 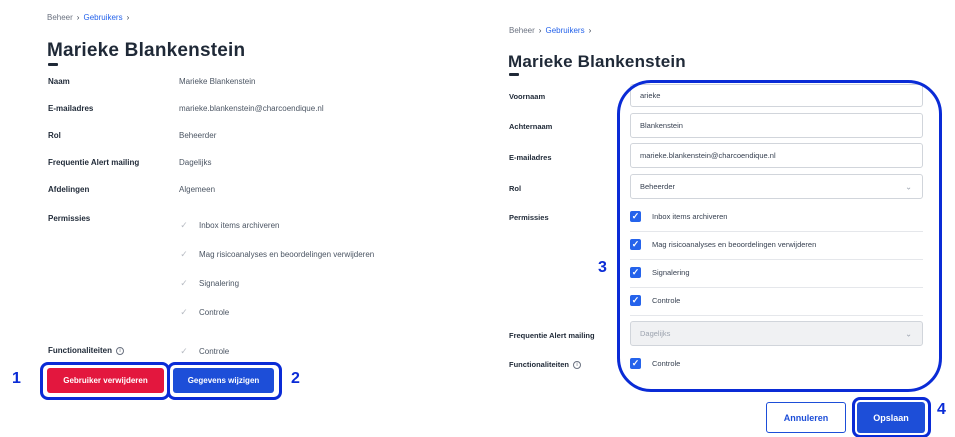 What do you see at coordinates (251, 108) in the screenshot?
I see `value-email: marieke.blankenstein@charcoendique.nl` at bounding box center [251, 108].